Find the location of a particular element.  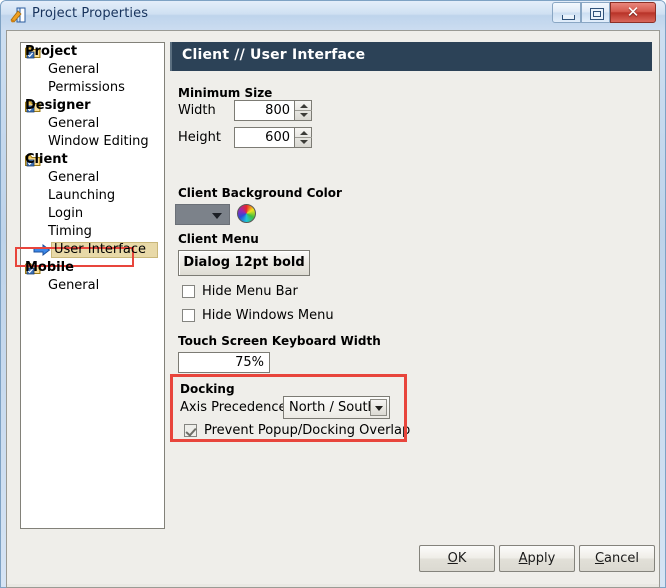

axis-precedence-label: Axis Precedence is located at coordinates (233, 407).